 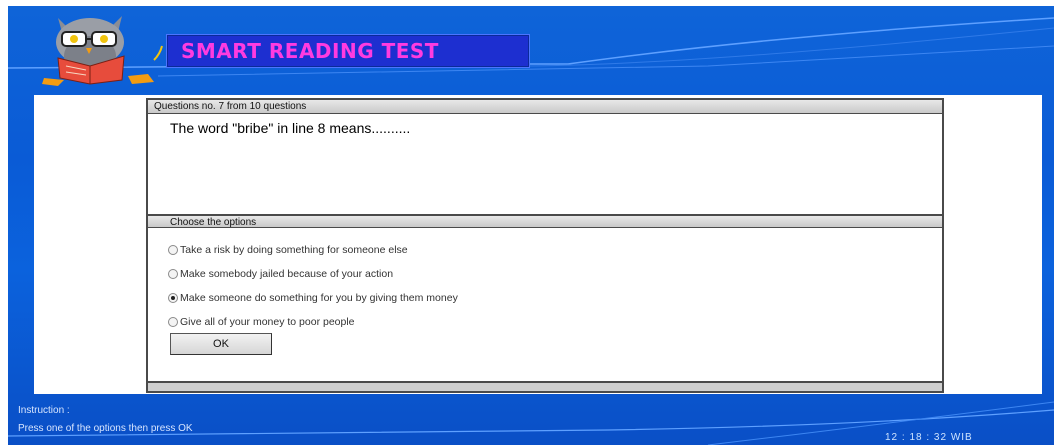 I want to click on app-title-box: SMART READING TEST, so click(x=348, y=51).